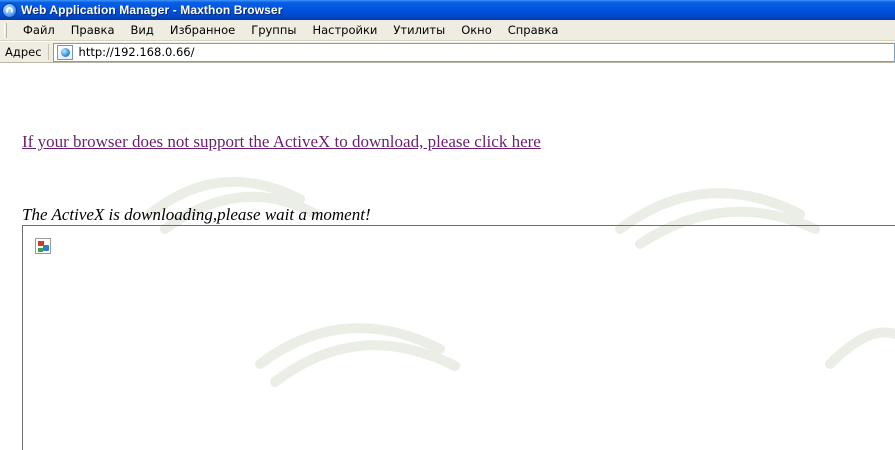 Image resolution: width=895 pixels, height=450 pixels. What do you see at coordinates (93, 30) in the screenshot?
I see `menu-edit: Правка` at bounding box center [93, 30].